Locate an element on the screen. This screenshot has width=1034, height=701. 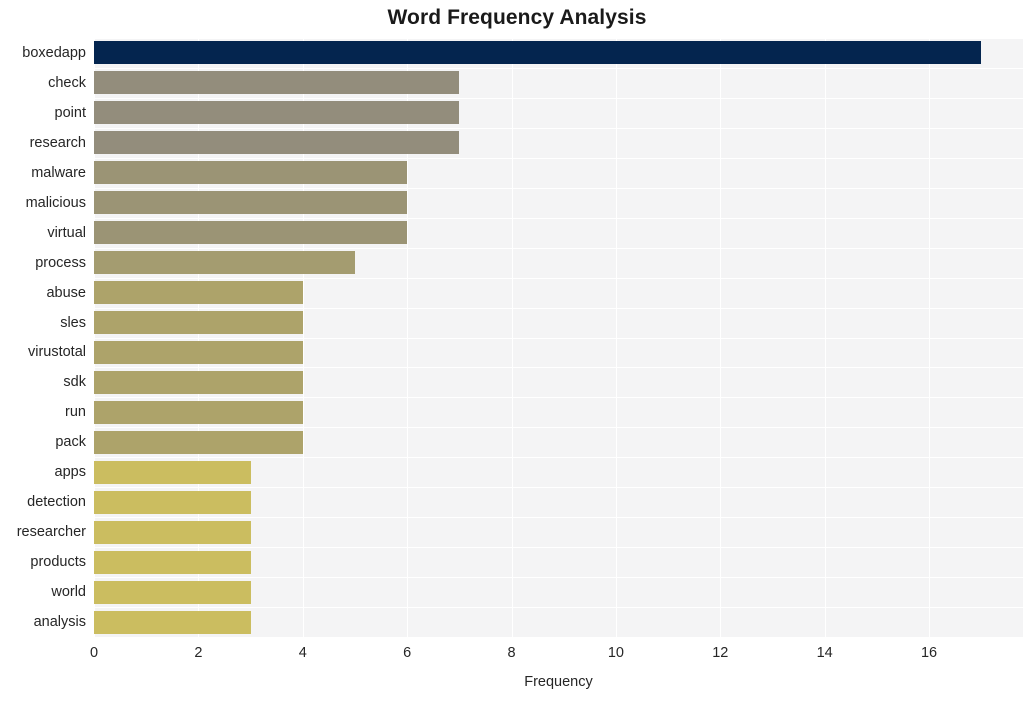
y-tick-label: boxedapp is located at coordinates (54, 52).